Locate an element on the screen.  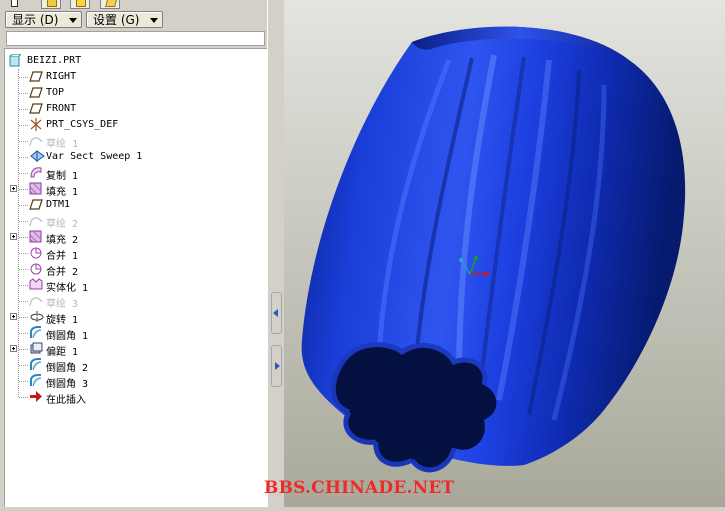
chevron-right-icon is located at coordinates (277, 366).